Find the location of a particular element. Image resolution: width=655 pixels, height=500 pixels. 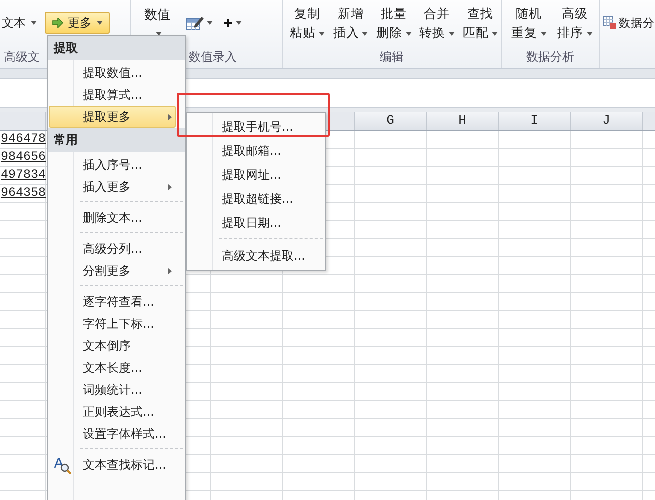

menu-item: 分割更多 is located at coordinates (112, 271).